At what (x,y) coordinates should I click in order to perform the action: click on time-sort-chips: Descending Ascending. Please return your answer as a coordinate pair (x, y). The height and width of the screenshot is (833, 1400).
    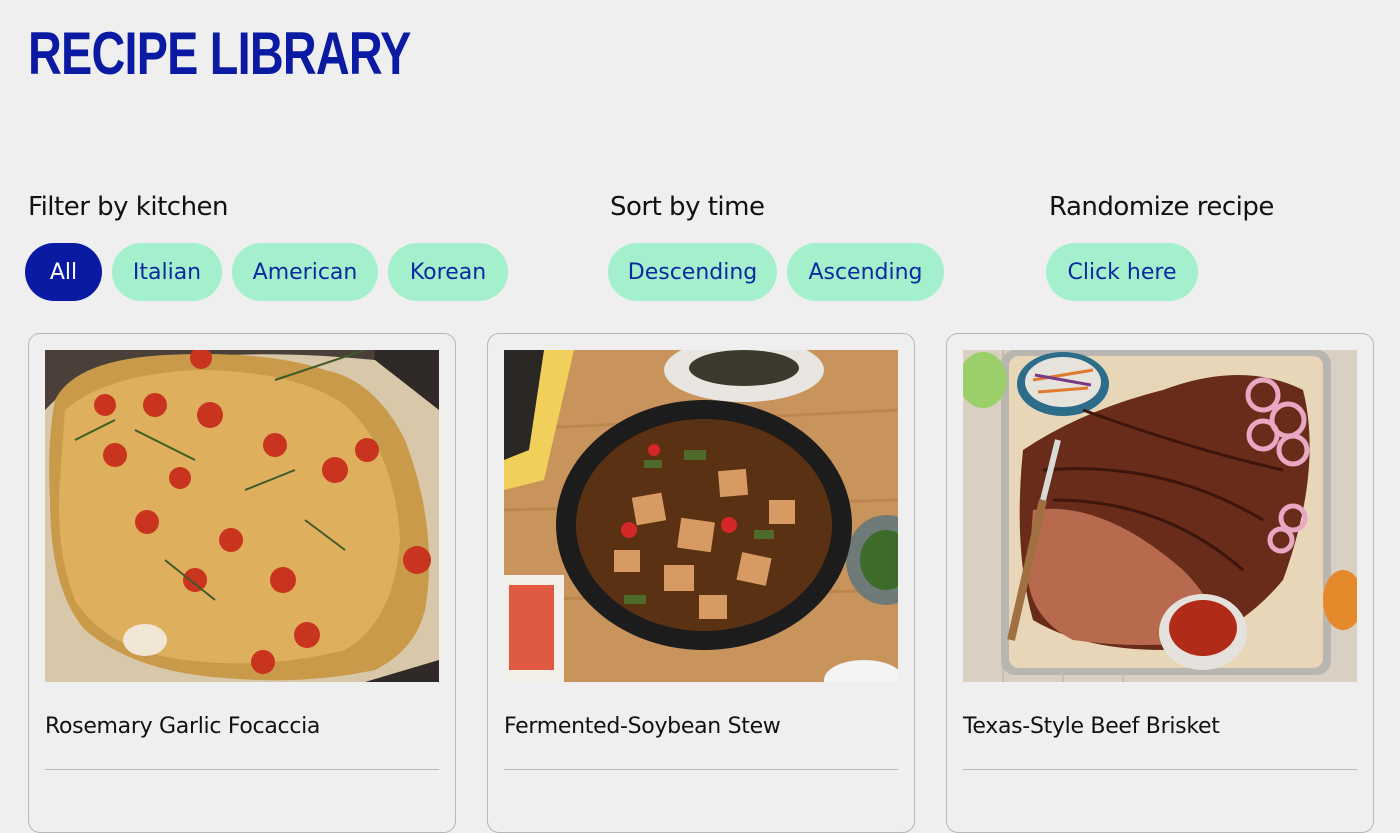
    Looking at the image, I should click on (776, 272).